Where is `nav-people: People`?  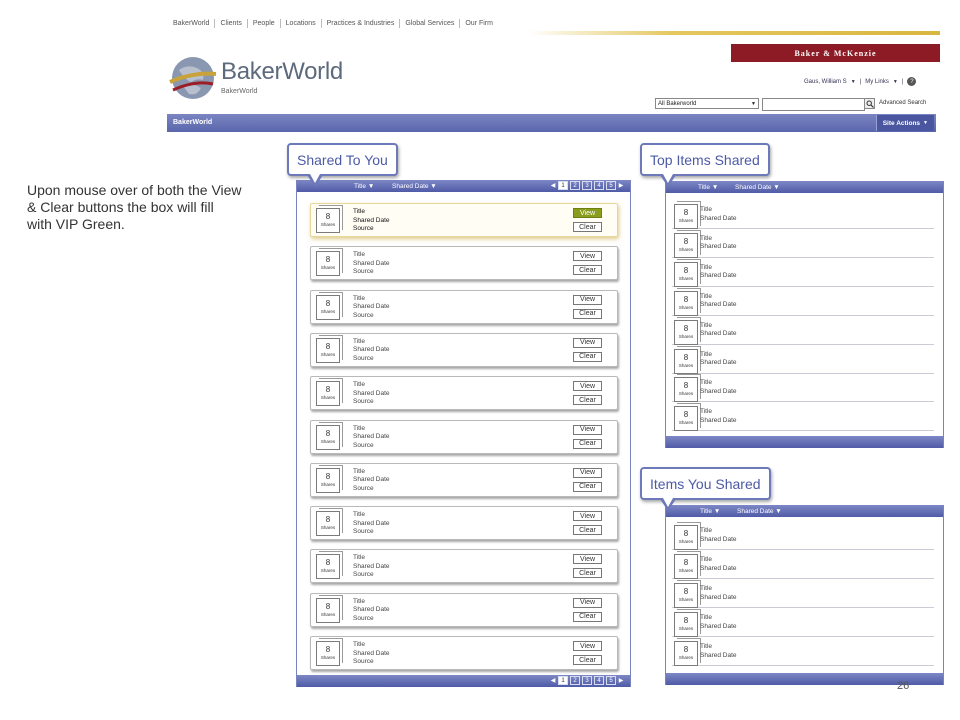
nav-people: People is located at coordinates (264, 23).